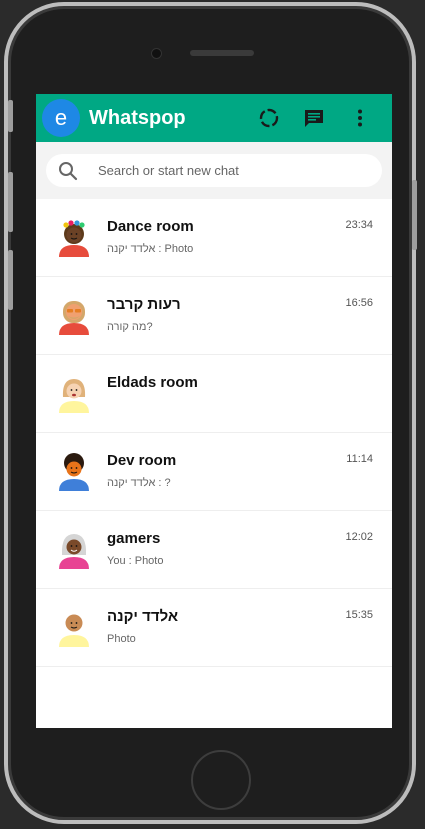 This screenshot has width=425, height=829. Describe the element at coordinates (10, 202) in the screenshot. I see `volume-up-button` at that location.